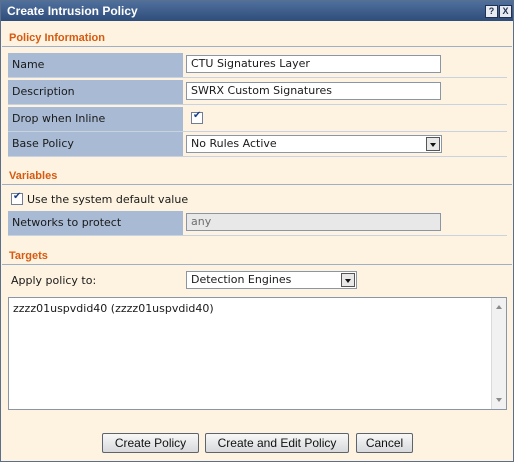  What do you see at coordinates (499, 400) in the screenshot?
I see `scroll-down-icon` at bounding box center [499, 400].